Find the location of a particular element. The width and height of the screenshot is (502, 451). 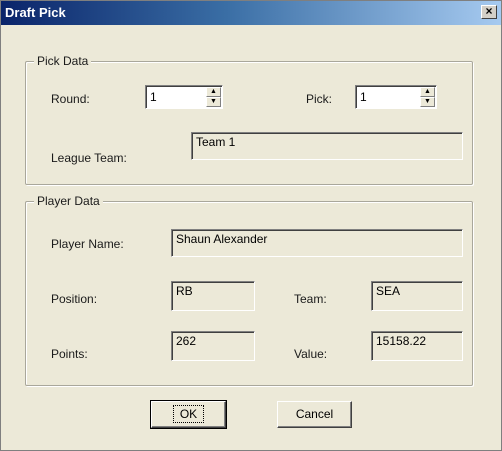

position-field: RB is located at coordinates (213, 296).